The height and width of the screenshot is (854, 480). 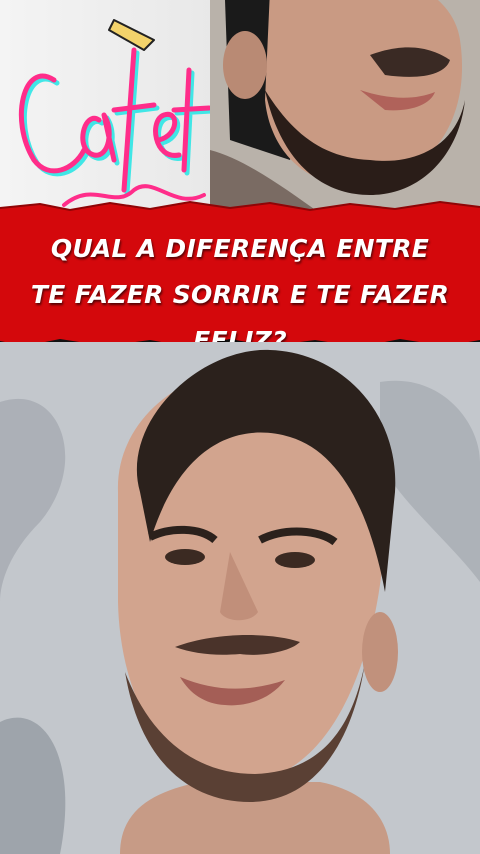 I want to click on top-person-photo, so click(x=345, y=106).